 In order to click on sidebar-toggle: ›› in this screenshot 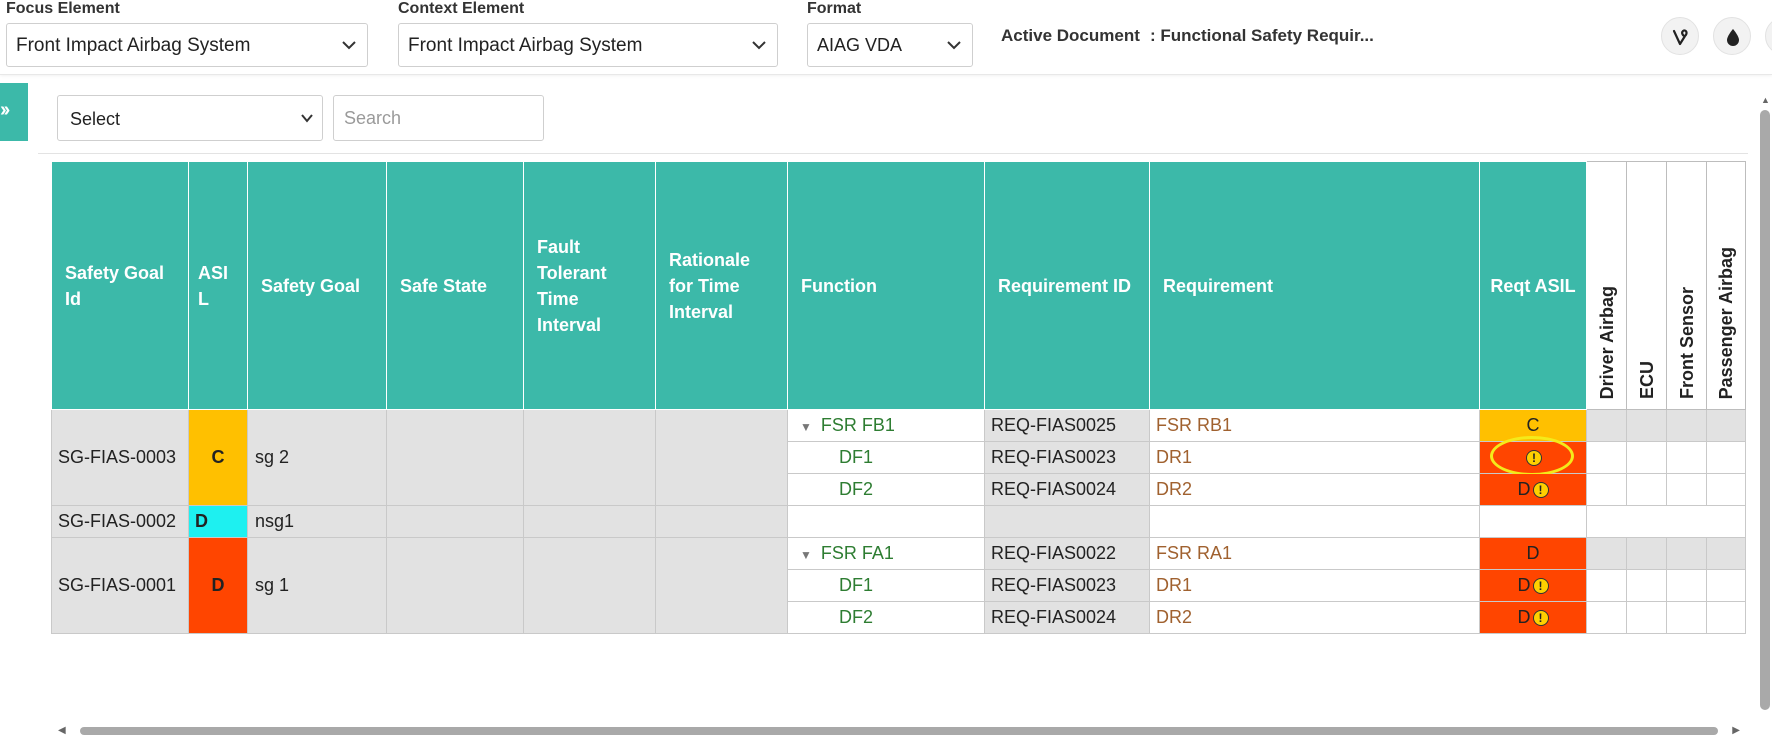, I will do `click(14, 112)`.